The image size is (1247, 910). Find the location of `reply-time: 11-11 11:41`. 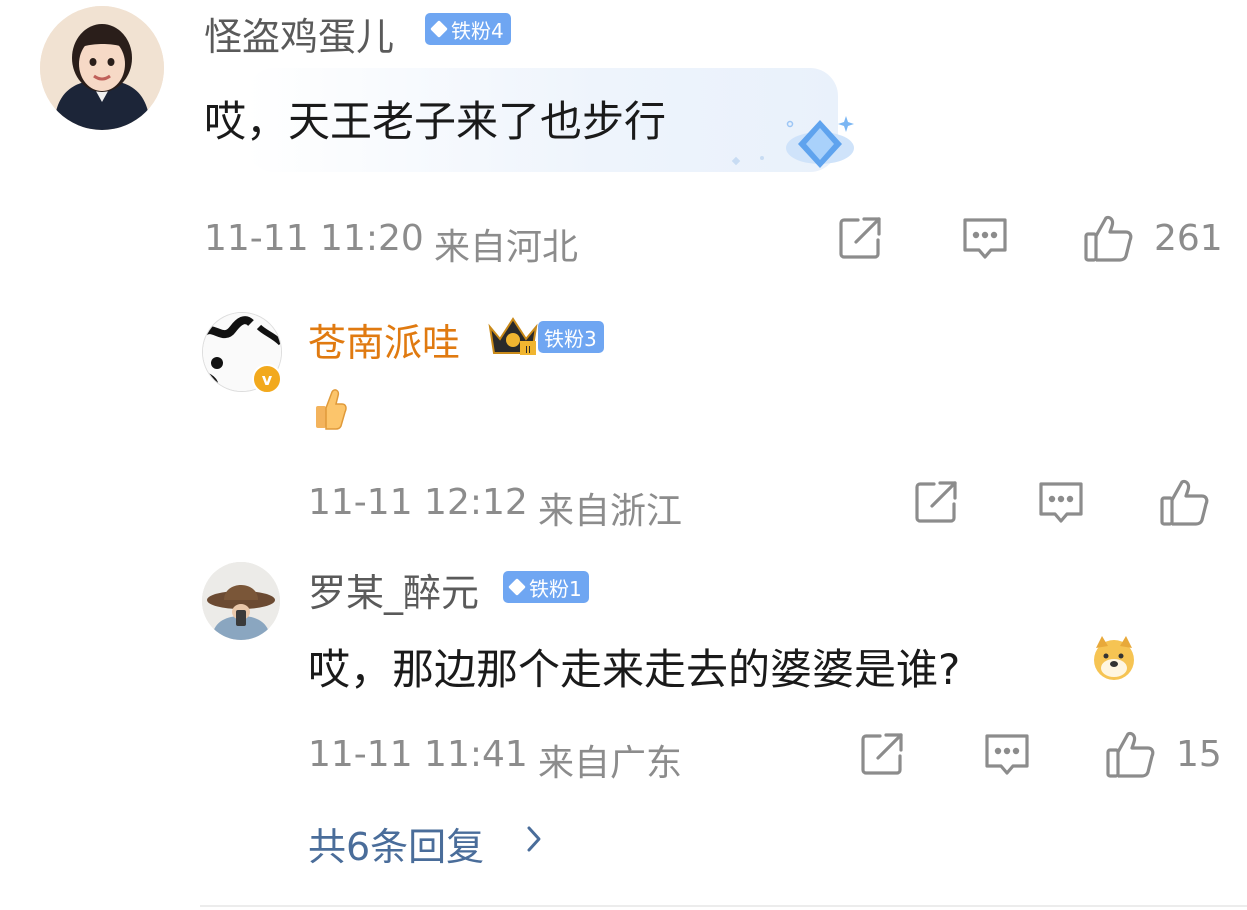

reply-time: 11-11 11:41 is located at coordinates (418, 754).